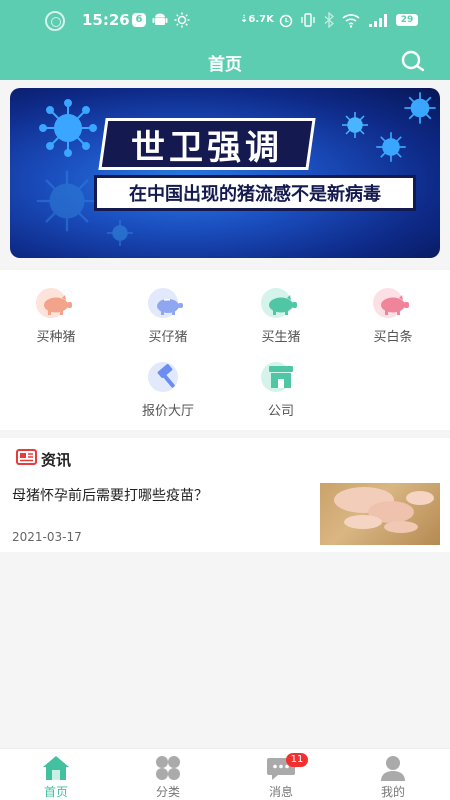 The height and width of the screenshot is (800, 450). What do you see at coordinates (168, 379) in the screenshot?
I see `hammer-icon` at bounding box center [168, 379].